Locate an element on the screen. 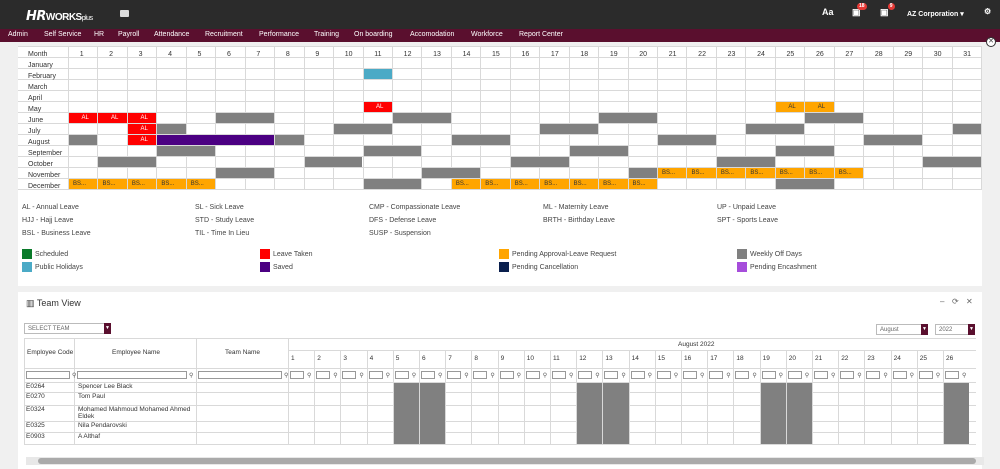  select-team-dropdown: SELECT TEAM is located at coordinates (65, 328).